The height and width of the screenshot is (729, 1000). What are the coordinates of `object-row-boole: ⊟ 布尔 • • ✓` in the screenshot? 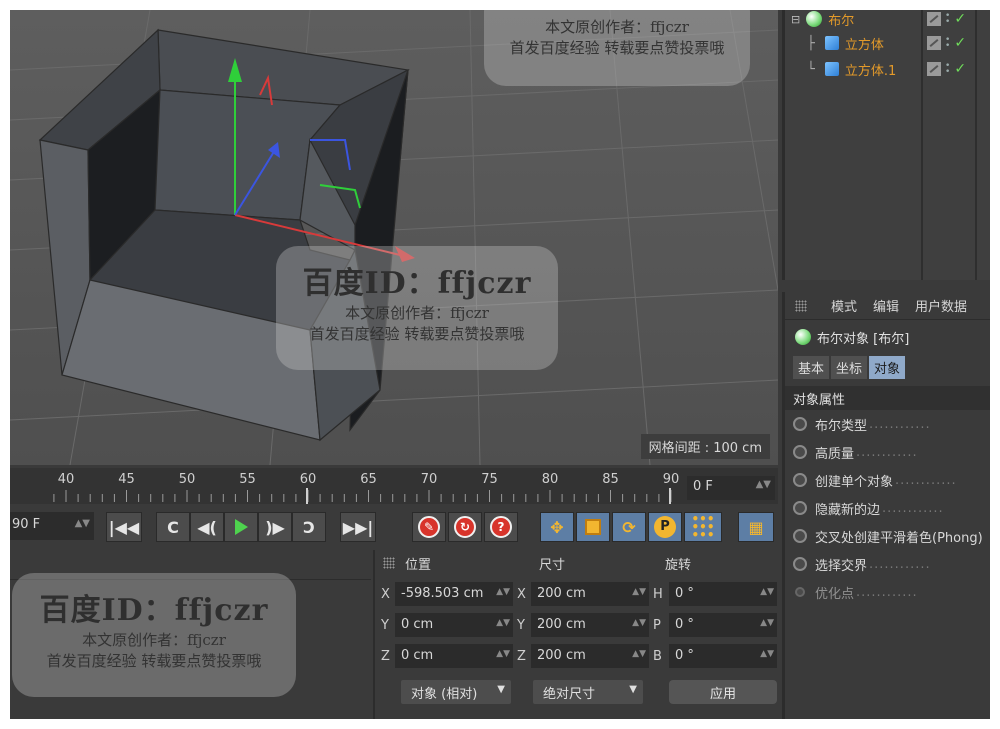 It's located at (887, 21).